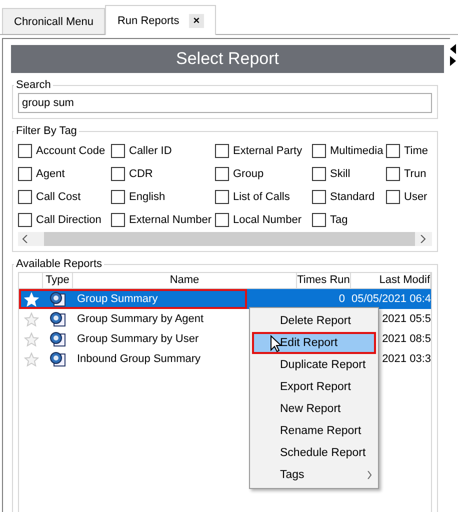 The image size is (458, 512). Describe the element at coordinates (58, 196) in the screenshot. I see `tag-label: Call Cost` at that location.